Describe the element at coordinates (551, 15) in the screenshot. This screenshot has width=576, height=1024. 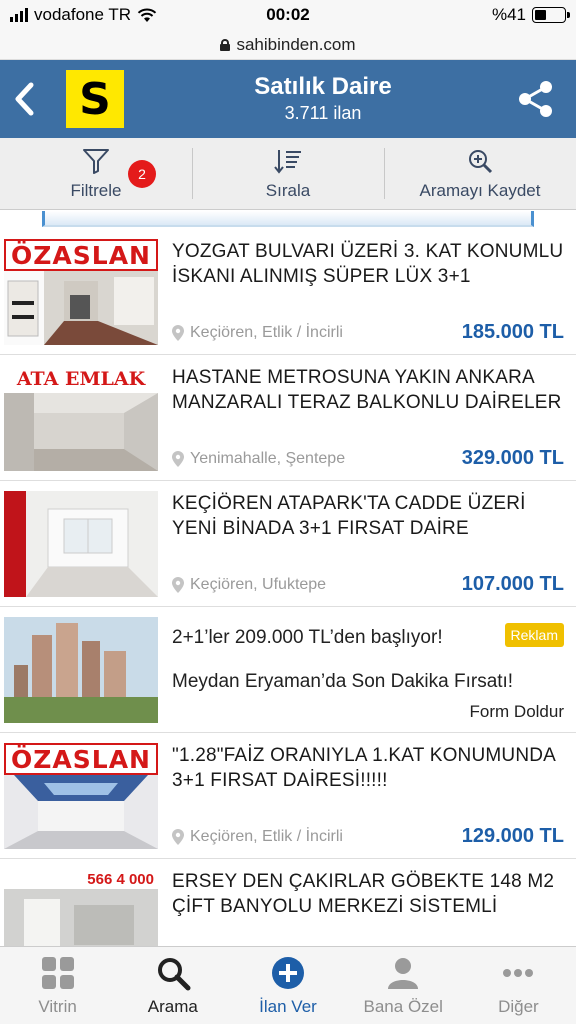
I see `battery-icon` at that location.